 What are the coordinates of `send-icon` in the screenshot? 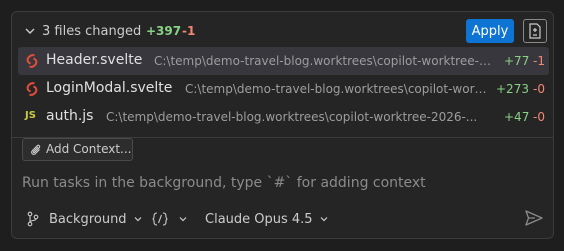 It's located at (534, 218).